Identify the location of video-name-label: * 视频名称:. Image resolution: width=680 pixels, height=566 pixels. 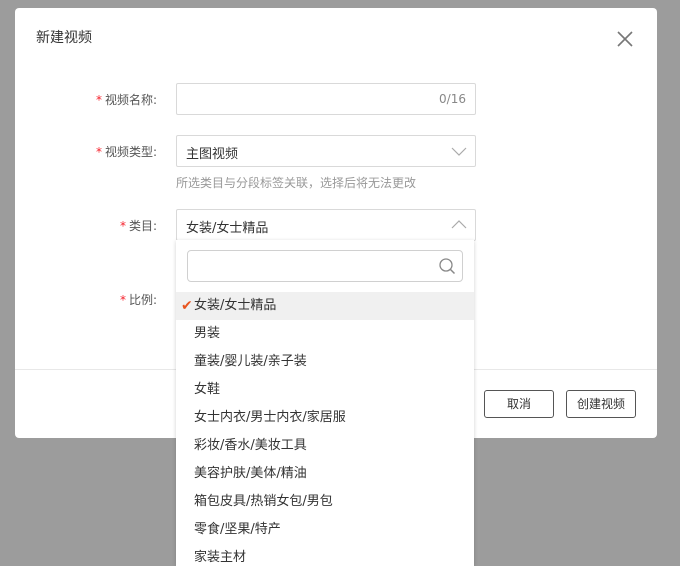
(116, 99).